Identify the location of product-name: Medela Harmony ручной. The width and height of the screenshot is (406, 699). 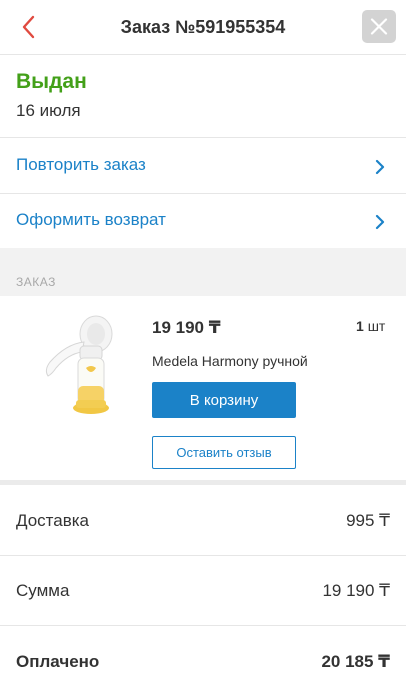
(230, 361).